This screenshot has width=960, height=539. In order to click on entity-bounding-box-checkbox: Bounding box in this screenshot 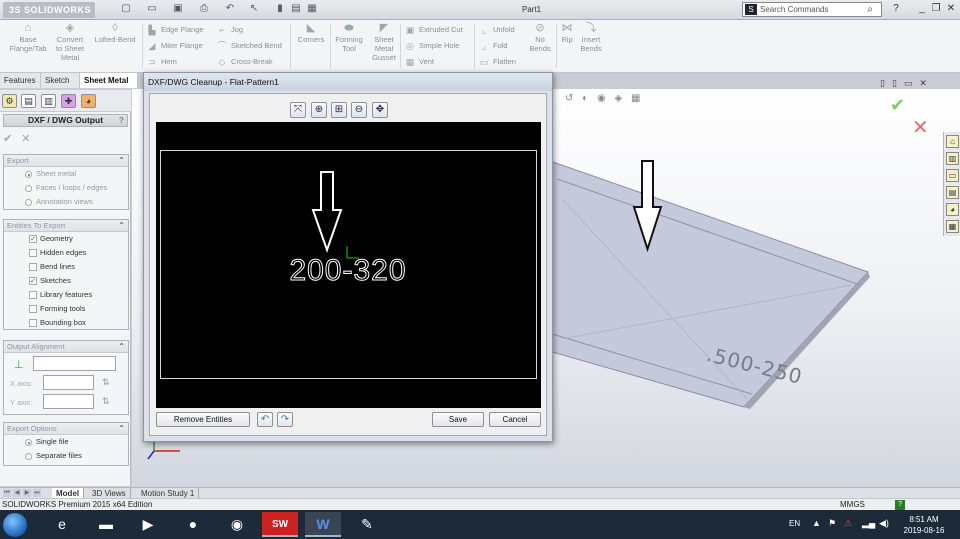, I will do `click(66, 323)`.